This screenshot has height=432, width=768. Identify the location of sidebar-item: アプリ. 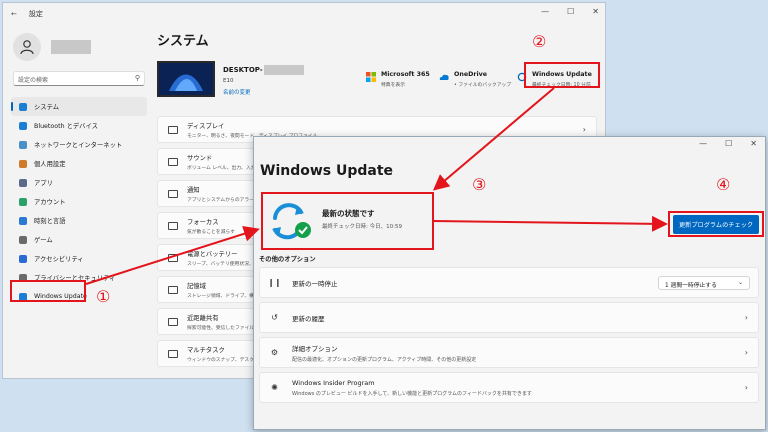
(79, 182).